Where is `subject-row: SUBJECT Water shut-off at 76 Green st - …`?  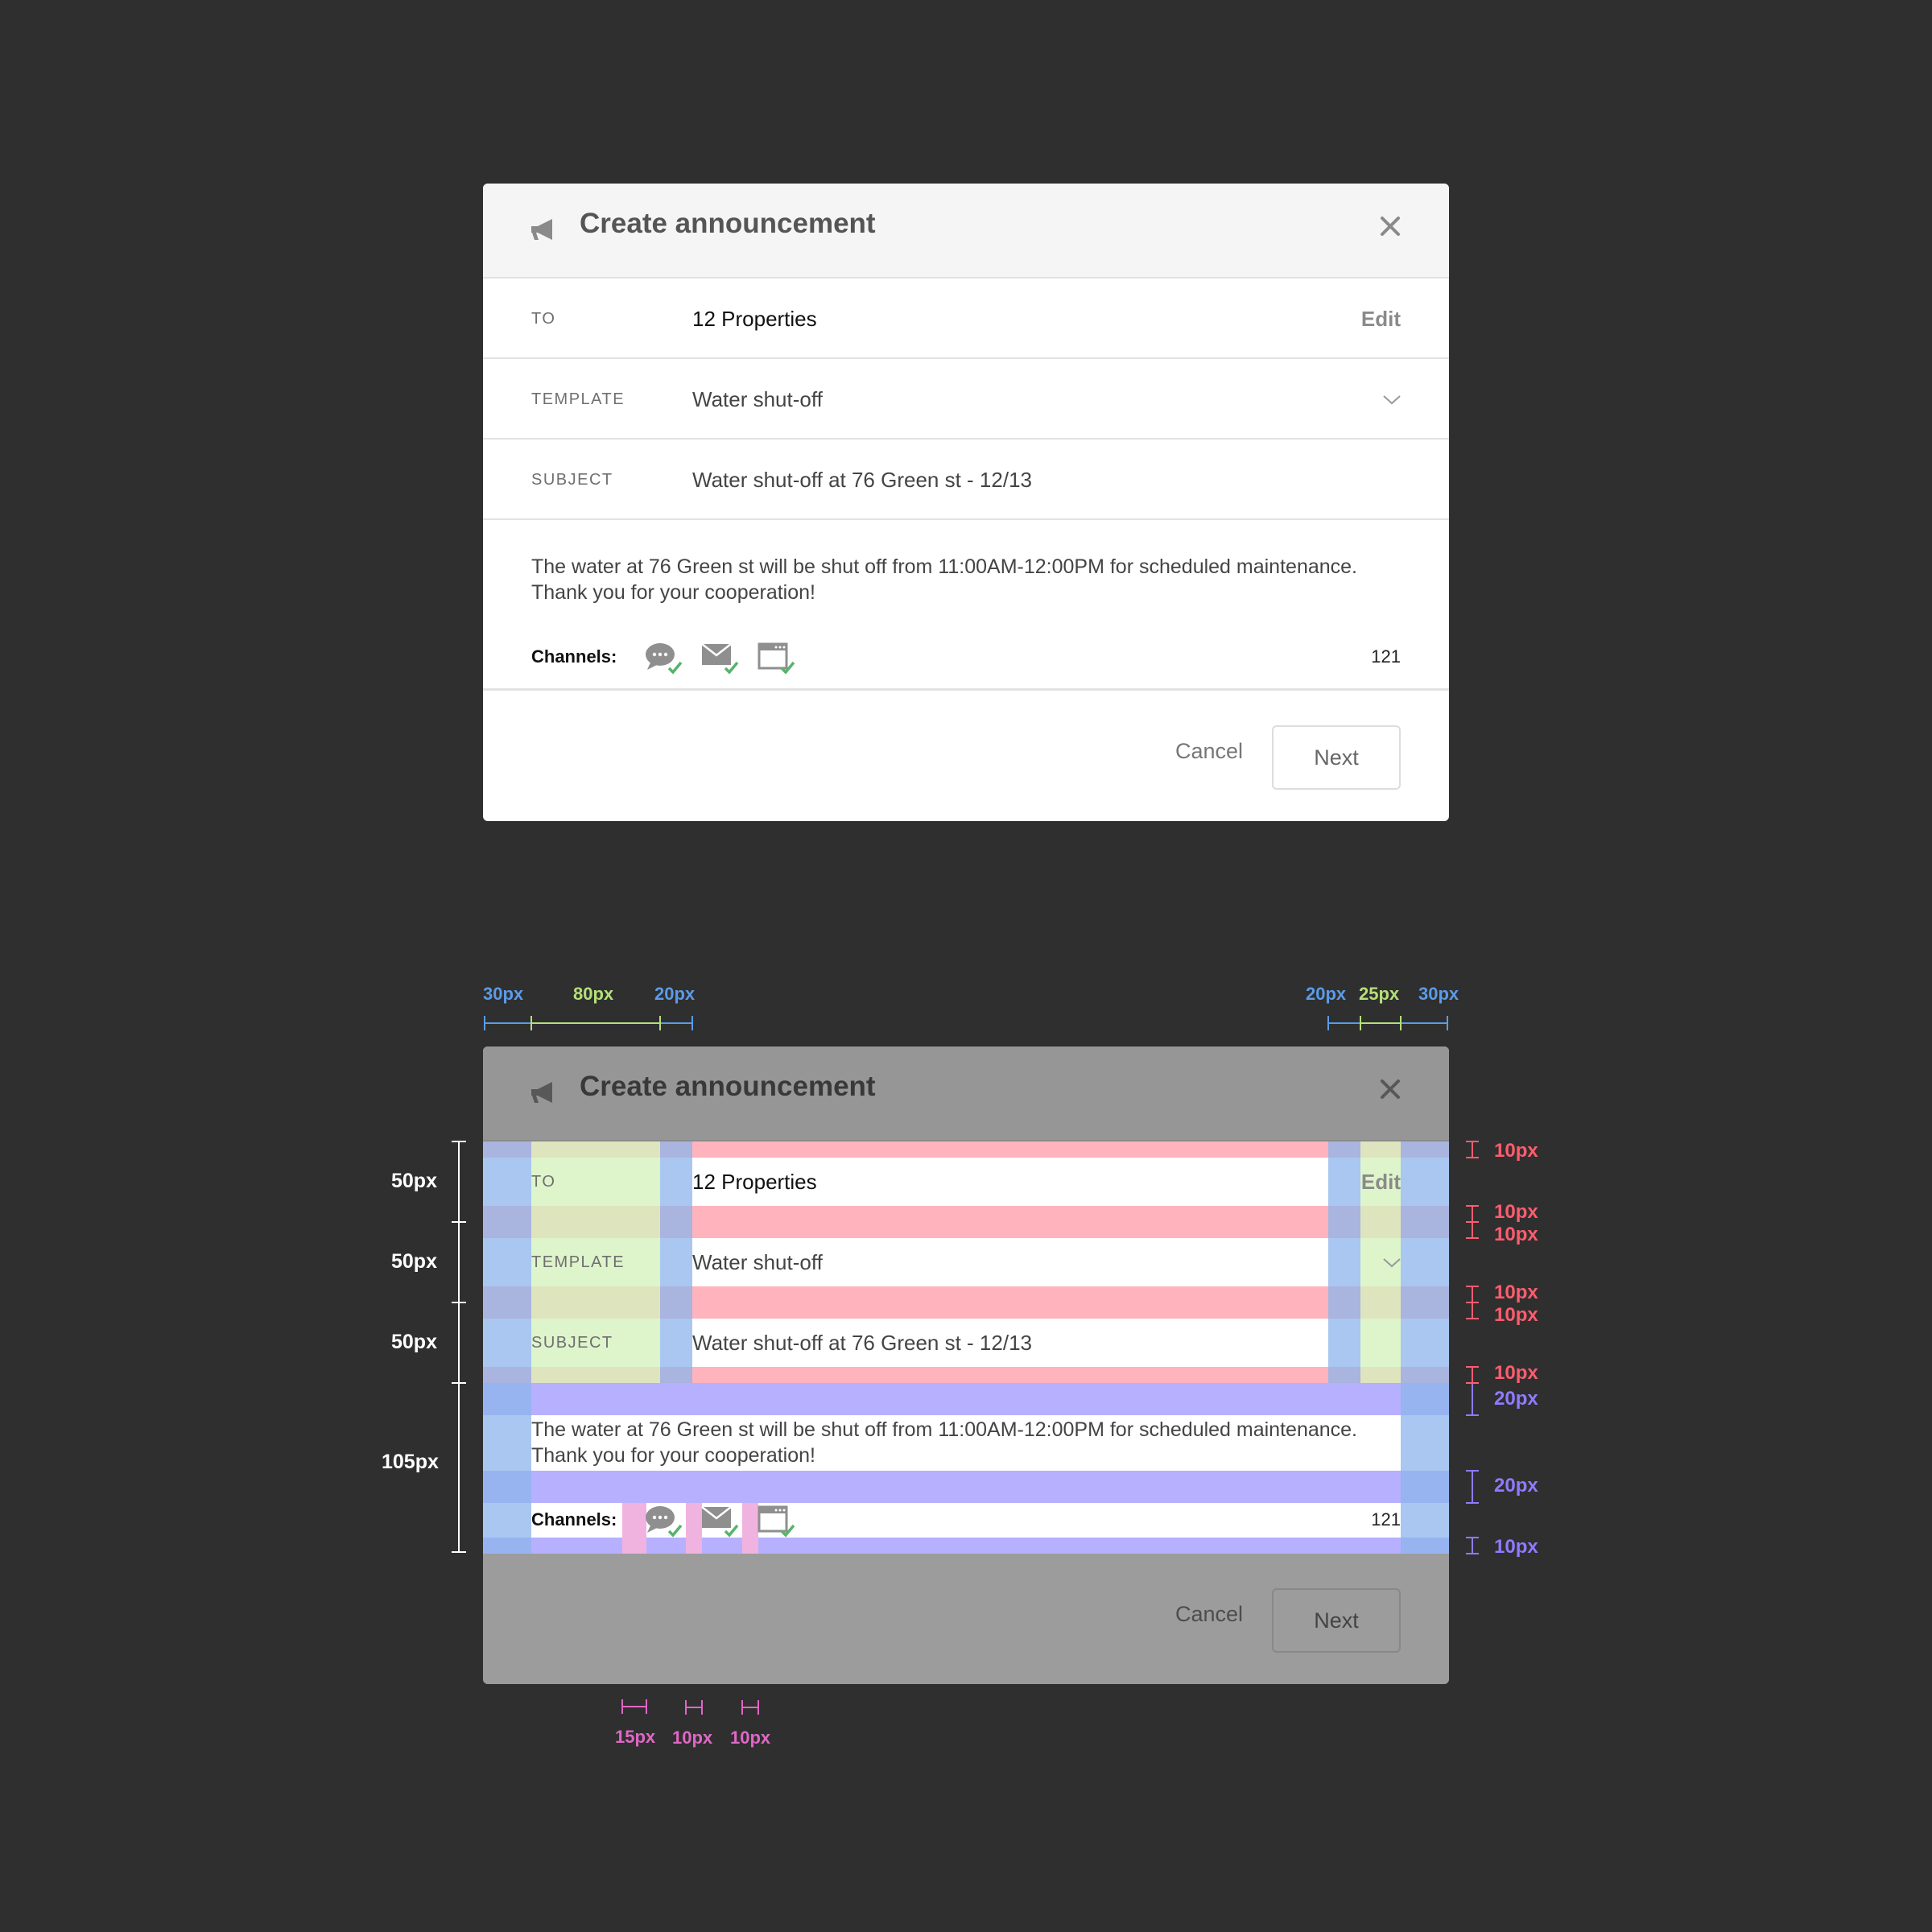
subject-row: SUBJECT Water shut-off at 76 Green st - … is located at coordinates (966, 480).